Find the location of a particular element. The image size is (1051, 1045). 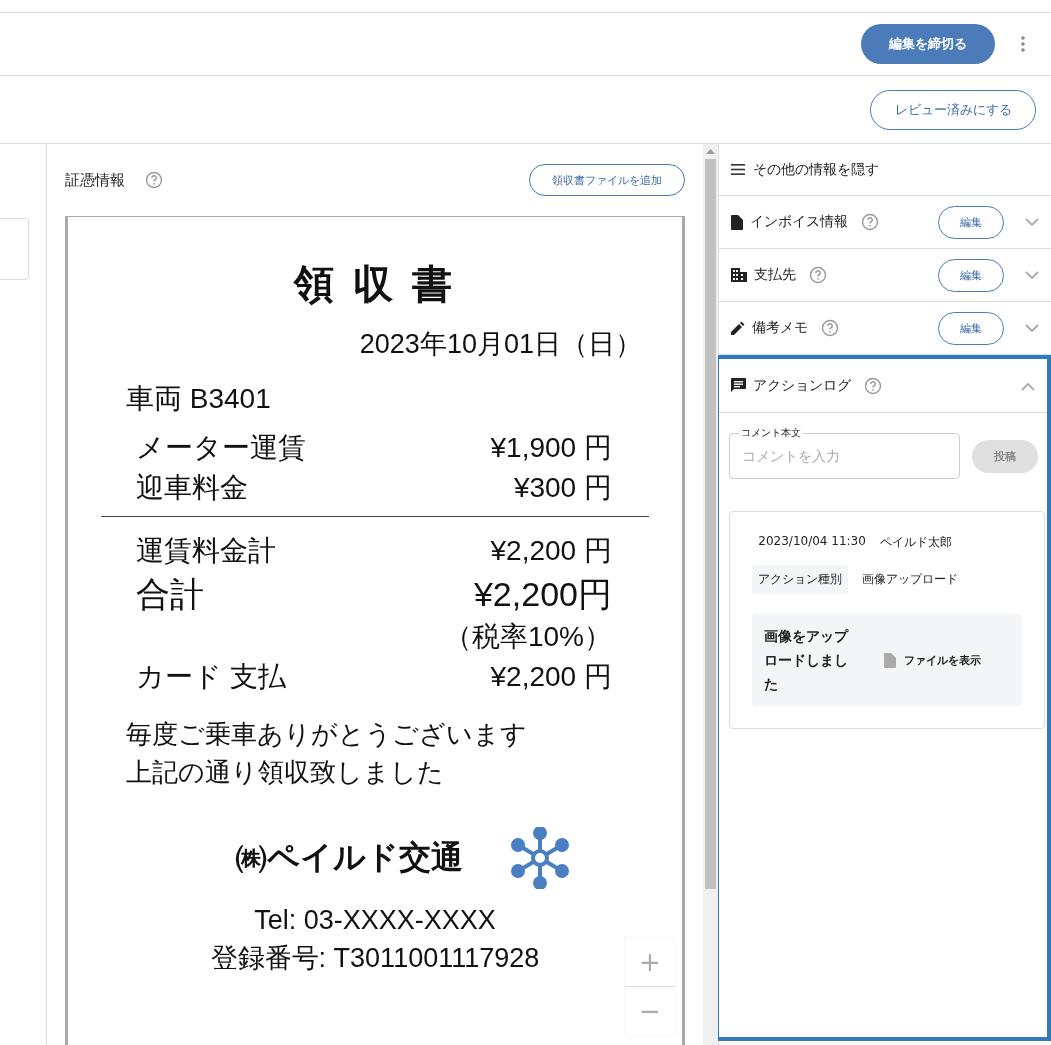

network-logo-icon is located at coordinates (539, 858).